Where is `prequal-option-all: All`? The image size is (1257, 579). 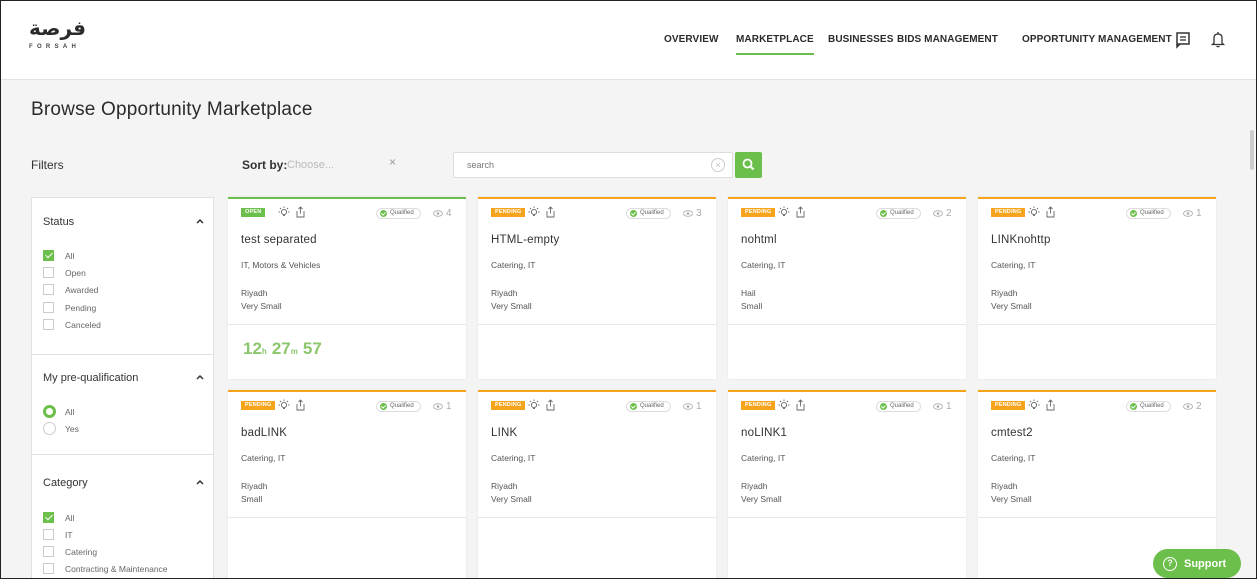
prequal-option-all: All is located at coordinates (58, 411).